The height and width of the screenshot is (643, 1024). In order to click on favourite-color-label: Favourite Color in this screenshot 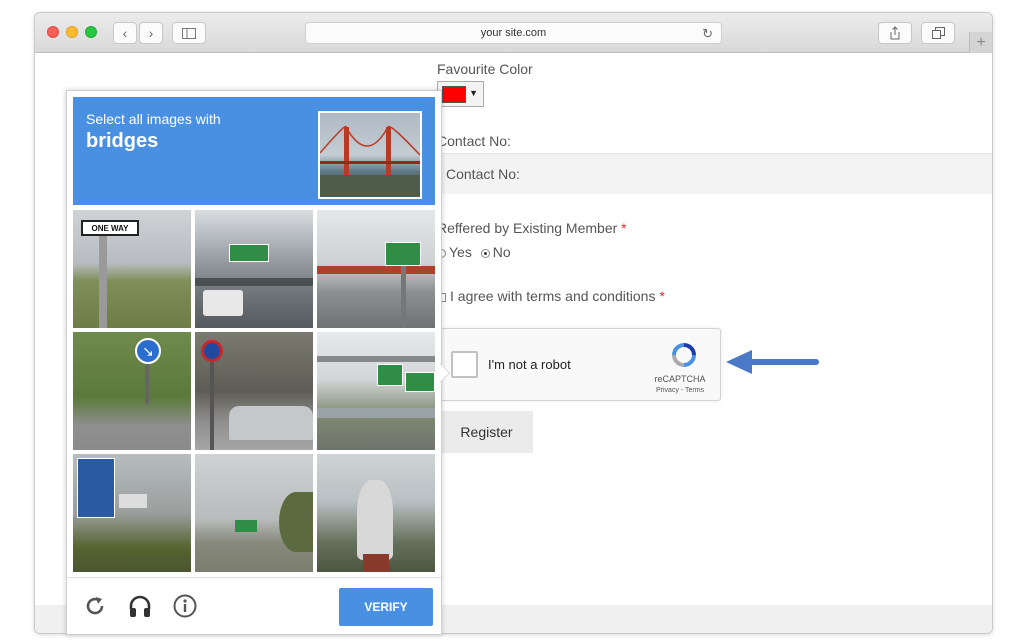, I will do `click(485, 69)`.